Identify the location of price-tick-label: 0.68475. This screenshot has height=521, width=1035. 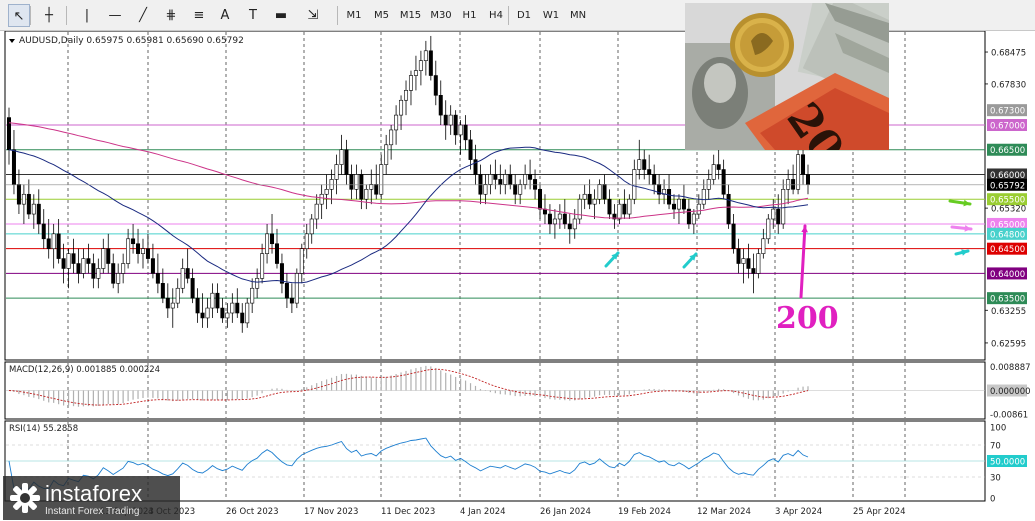
(1008, 54).